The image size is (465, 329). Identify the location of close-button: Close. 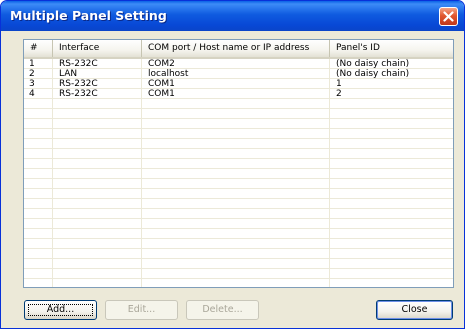
(414, 310).